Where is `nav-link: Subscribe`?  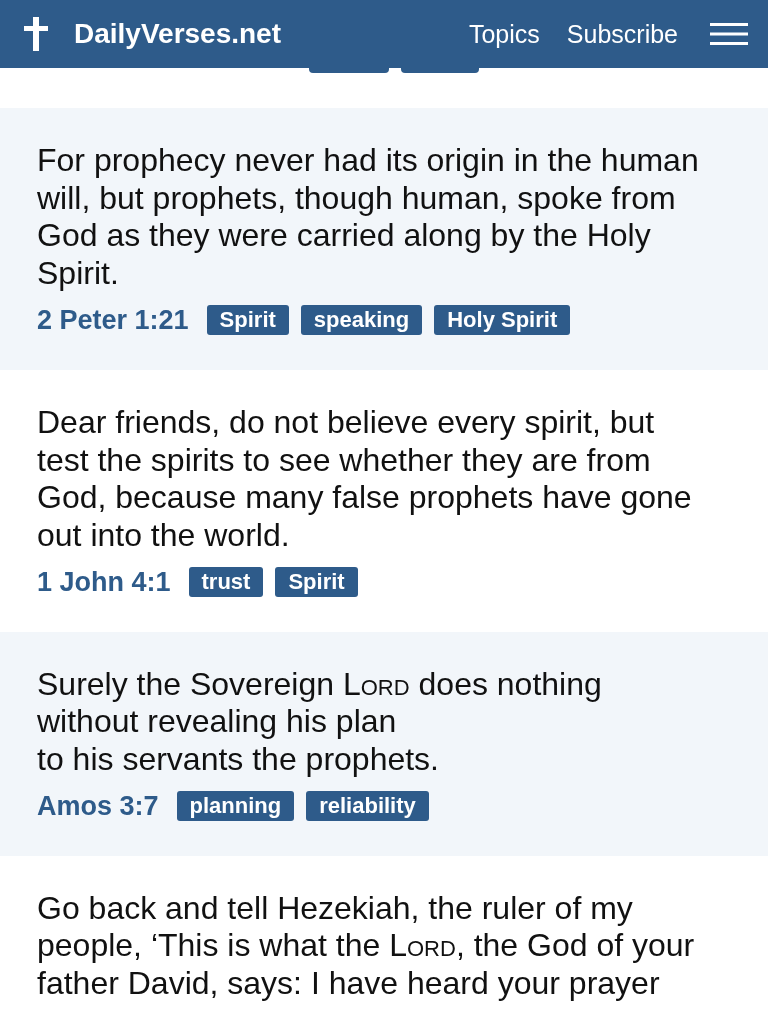
nav-link: Subscribe is located at coordinates (622, 34).